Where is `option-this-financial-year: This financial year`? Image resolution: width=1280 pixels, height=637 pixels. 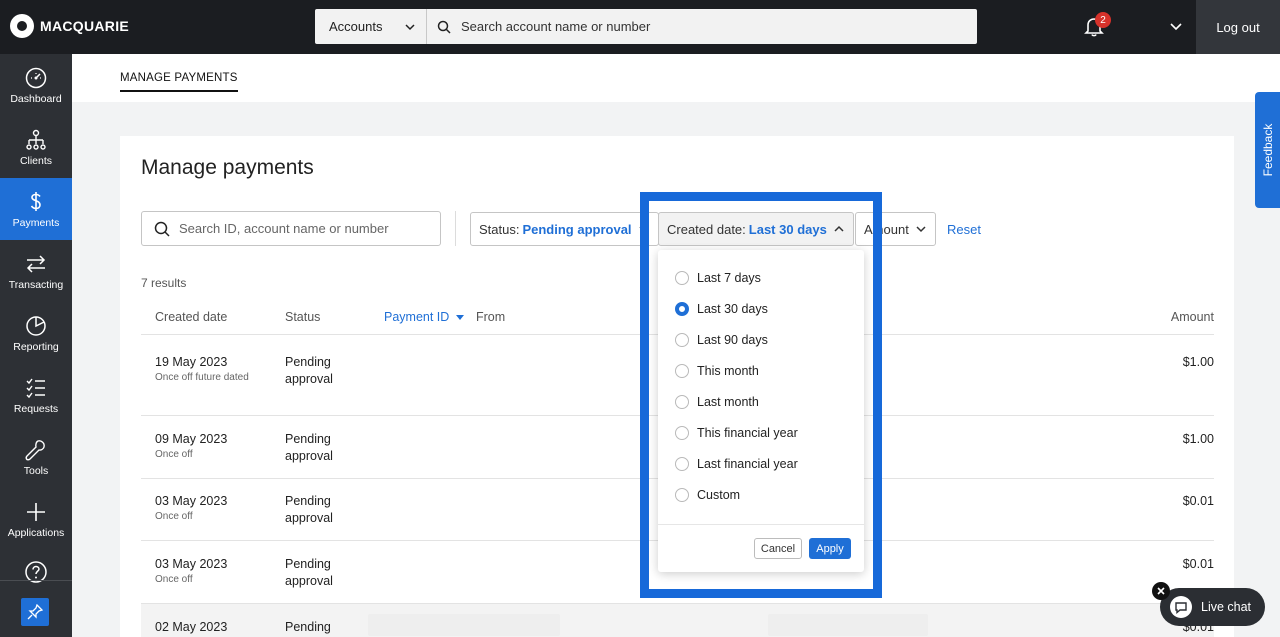 option-this-financial-year: This financial year is located at coordinates (736, 433).